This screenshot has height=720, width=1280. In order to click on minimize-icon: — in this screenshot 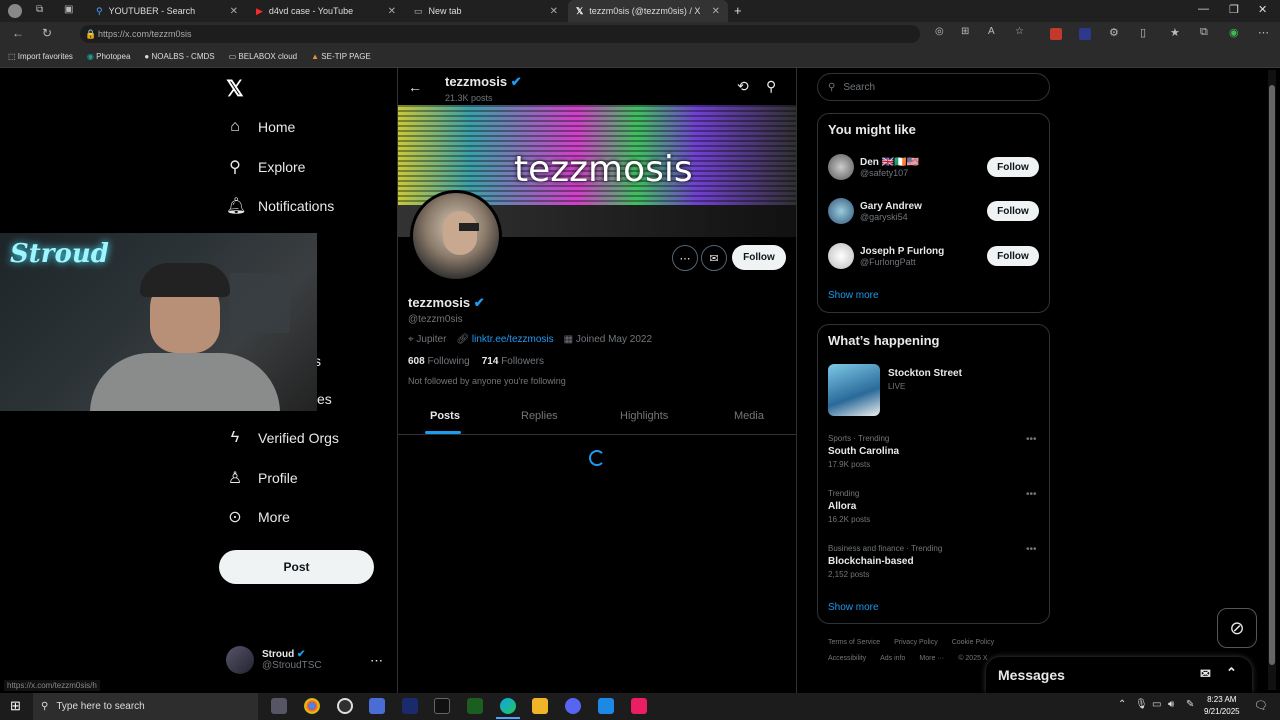, I will do `click(1203, 9)`.